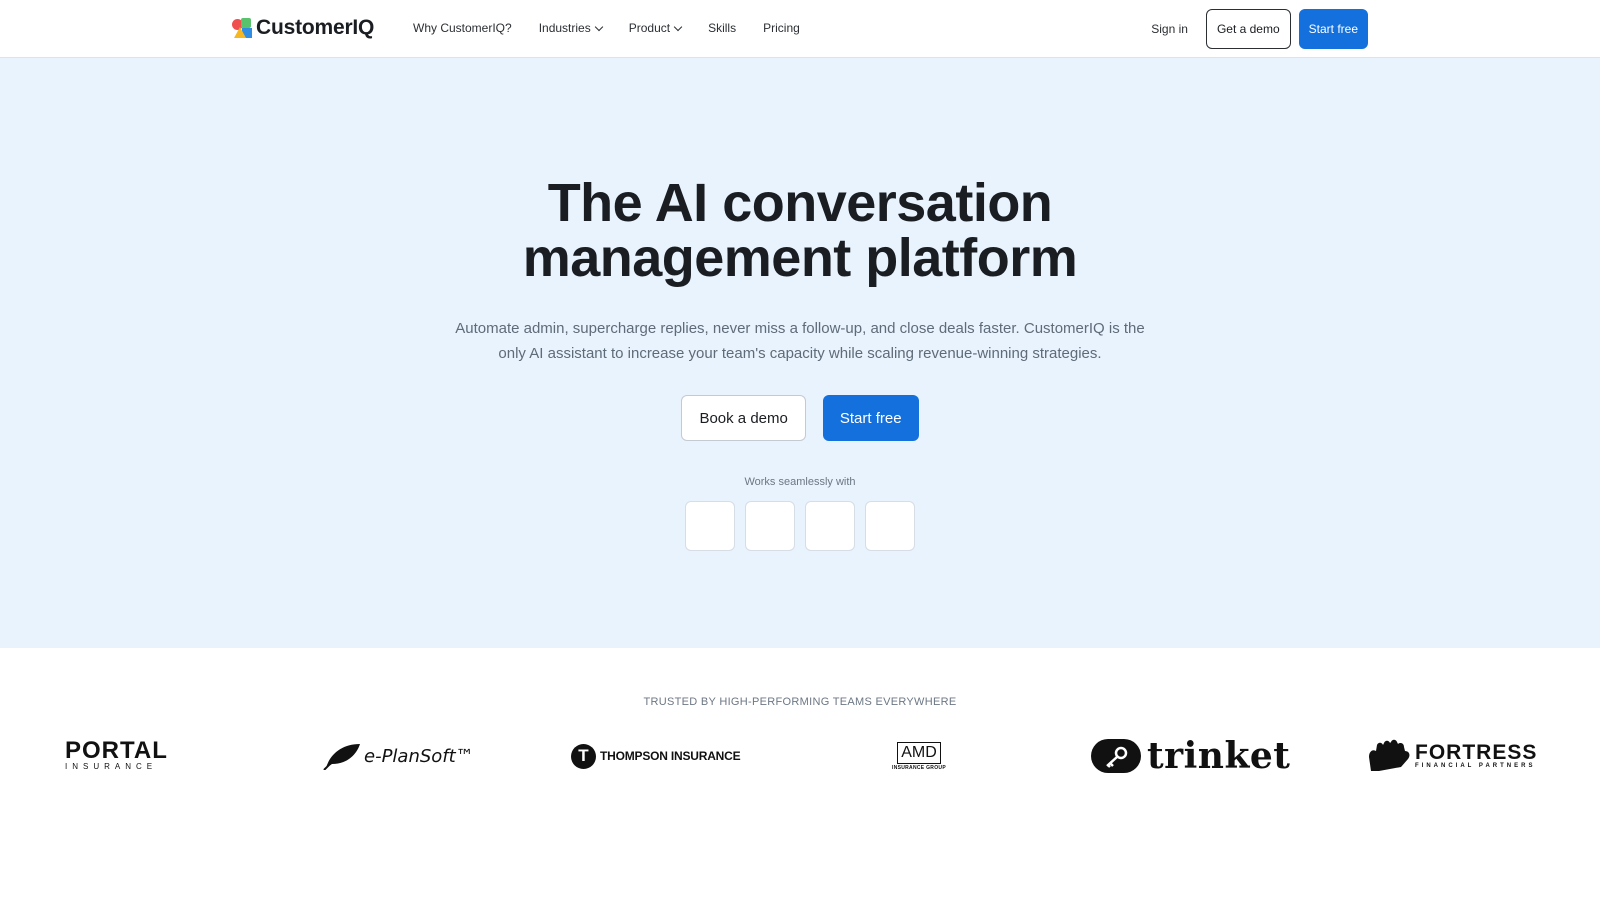 This screenshot has height=900, width=1600. What do you see at coordinates (315, 27) in the screenshot?
I see `brand-name: CustomerIQ` at bounding box center [315, 27].